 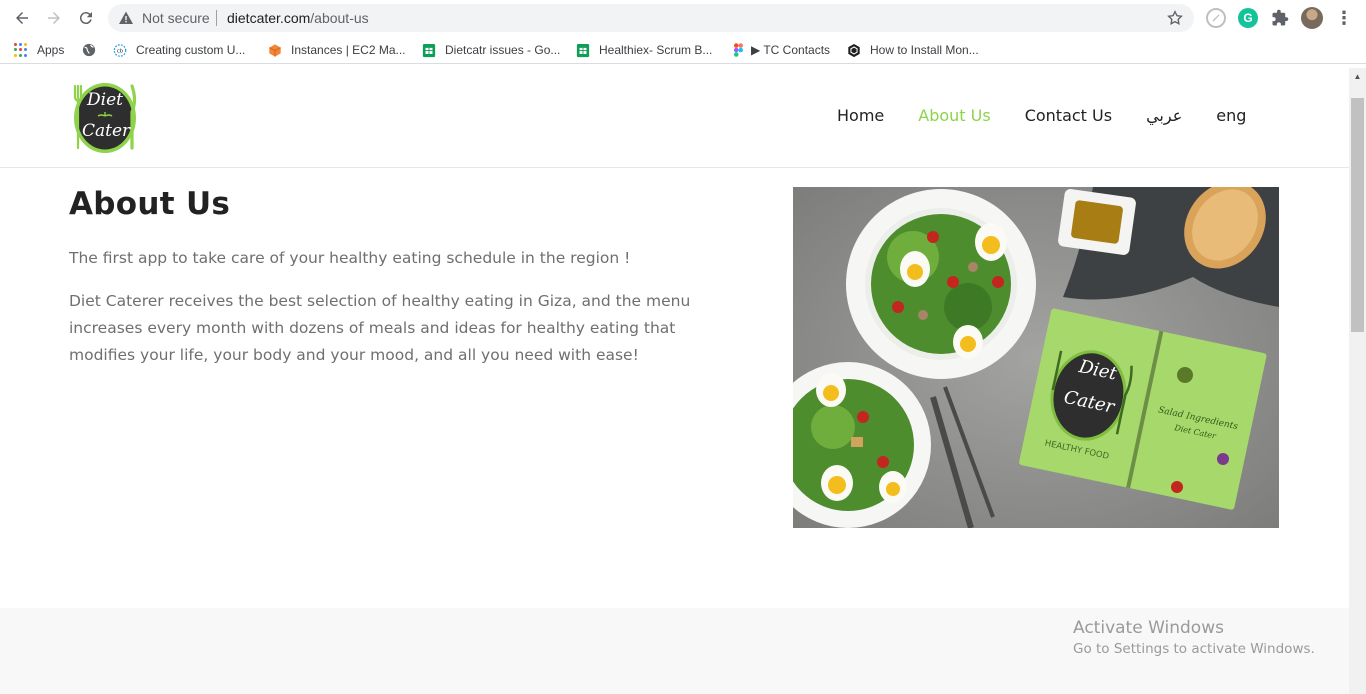 I want to click on extensions-puzzle-icon, so click(x=1280, y=18).